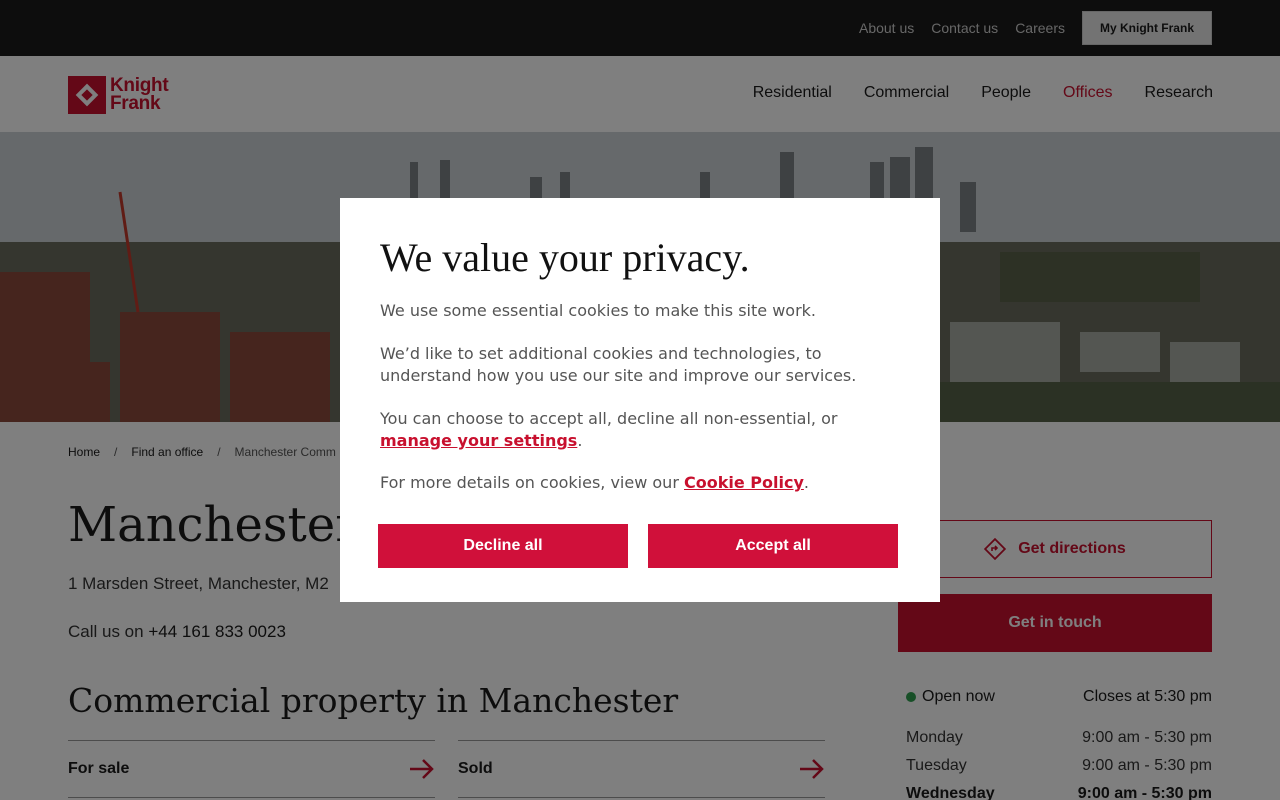 Image resolution: width=1280 pixels, height=800 pixels. Describe the element at coordinates (744, 482) in the screenshot. I see `cookie-policy-link: Cookie Policy` at that location.